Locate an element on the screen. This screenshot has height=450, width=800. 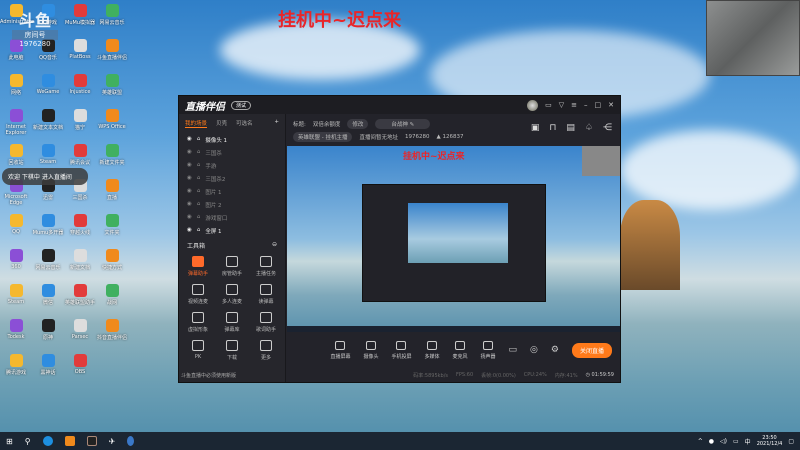
douyu-app-icon is located at coordinates (69, 441).